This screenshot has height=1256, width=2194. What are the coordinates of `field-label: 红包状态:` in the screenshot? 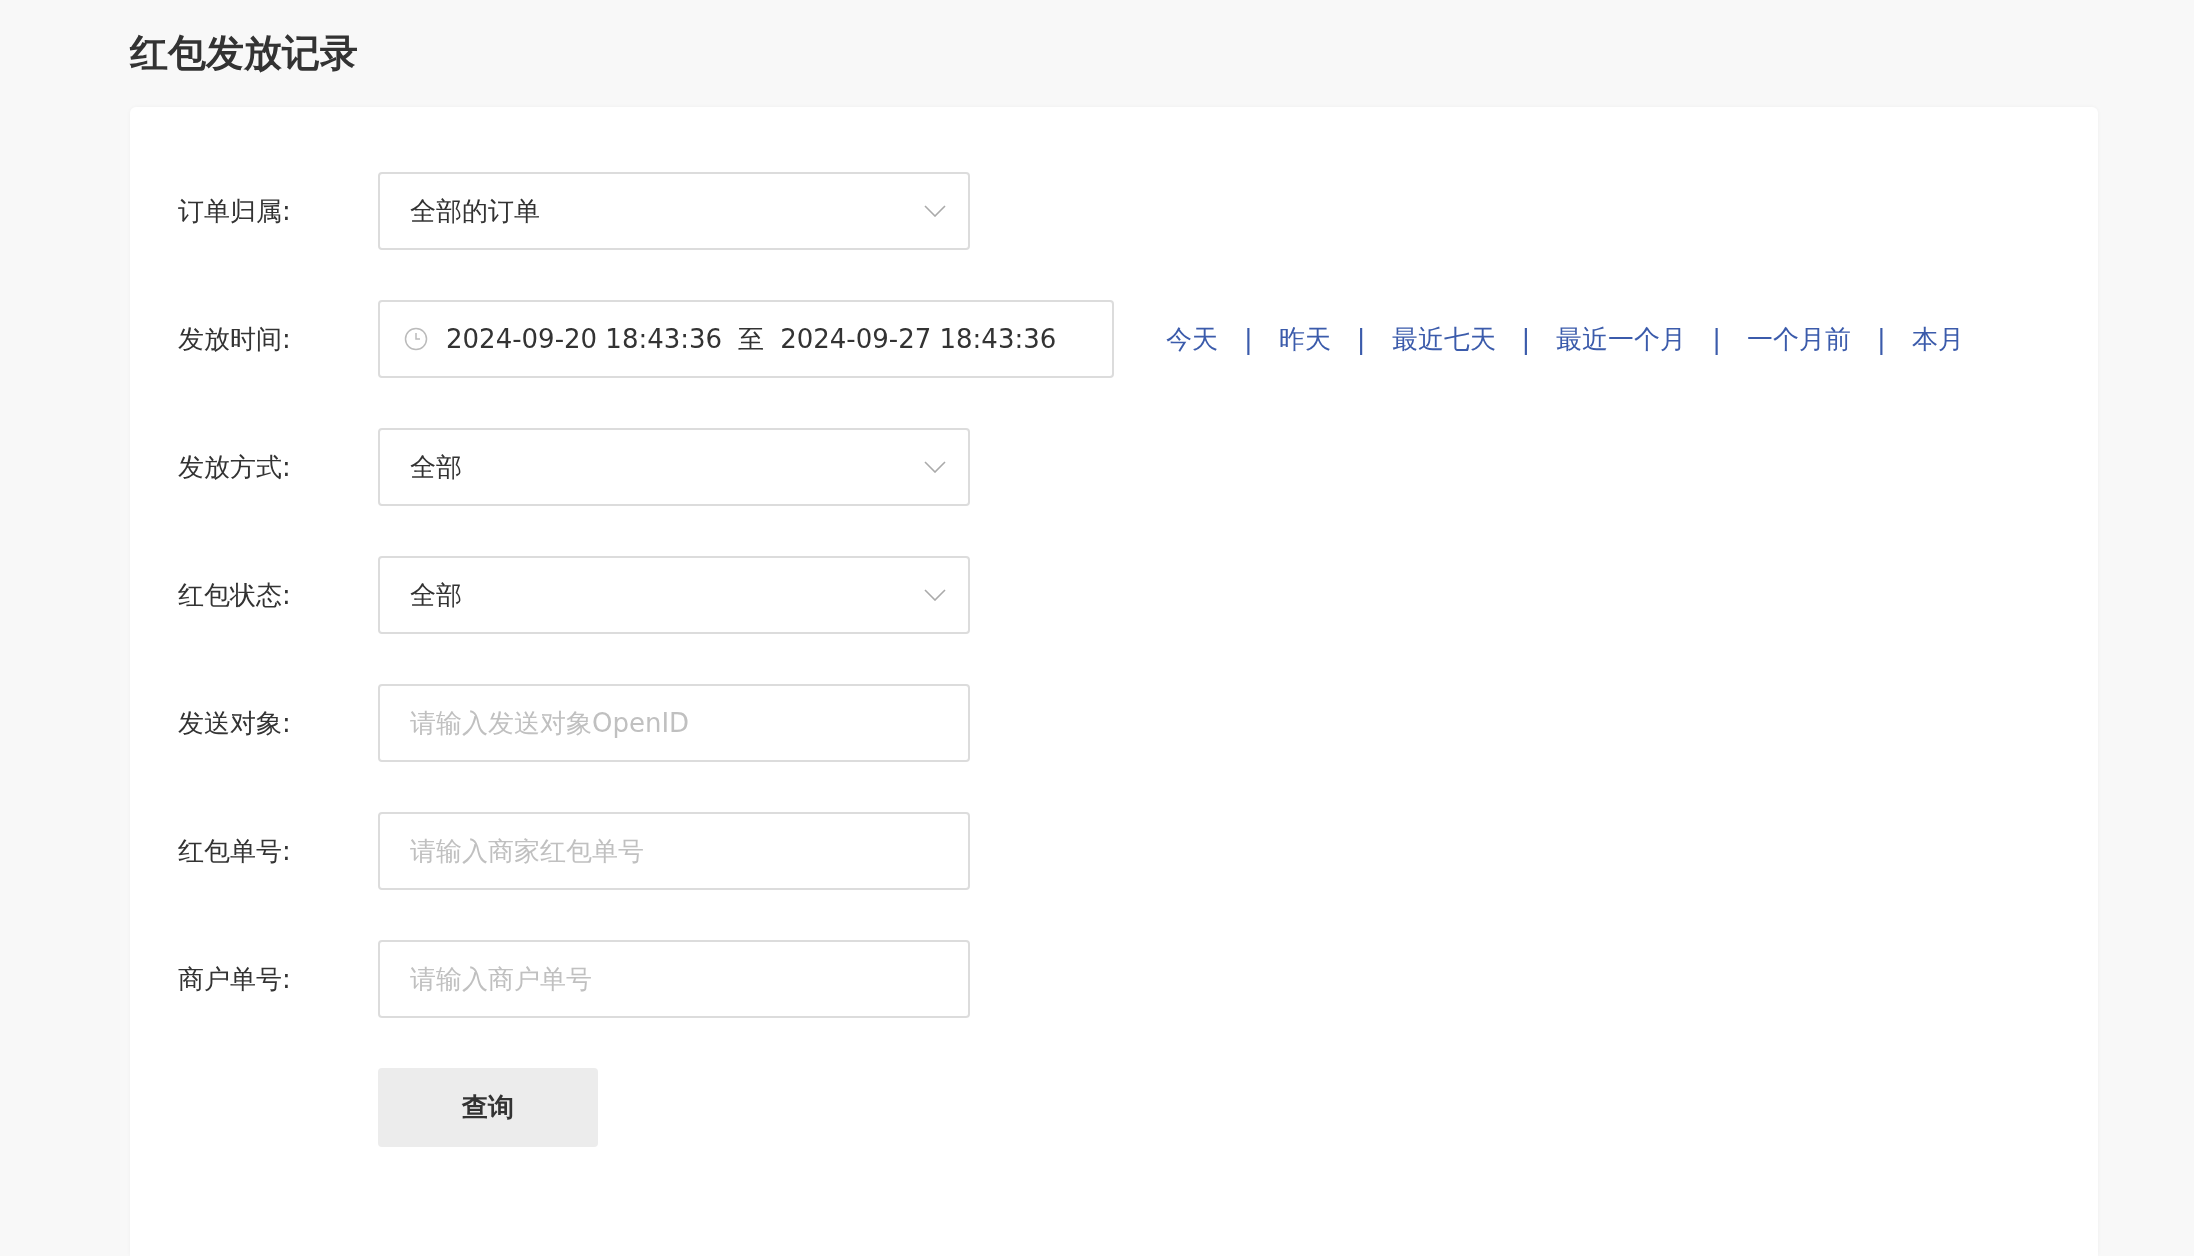 It's located at (235, 595).